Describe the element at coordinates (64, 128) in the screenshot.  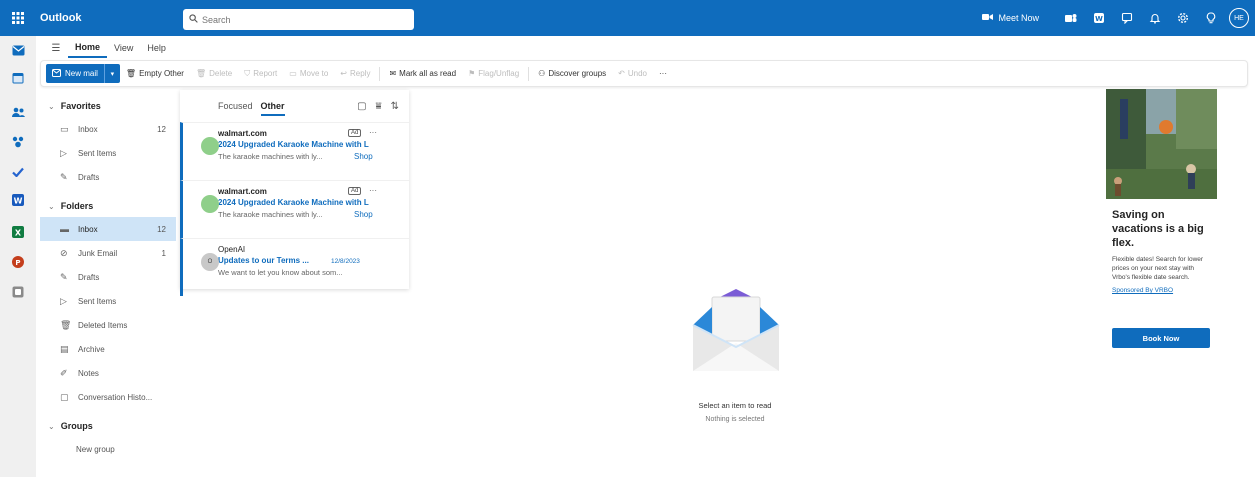
I see `inbox-icon: ▭` at that location.